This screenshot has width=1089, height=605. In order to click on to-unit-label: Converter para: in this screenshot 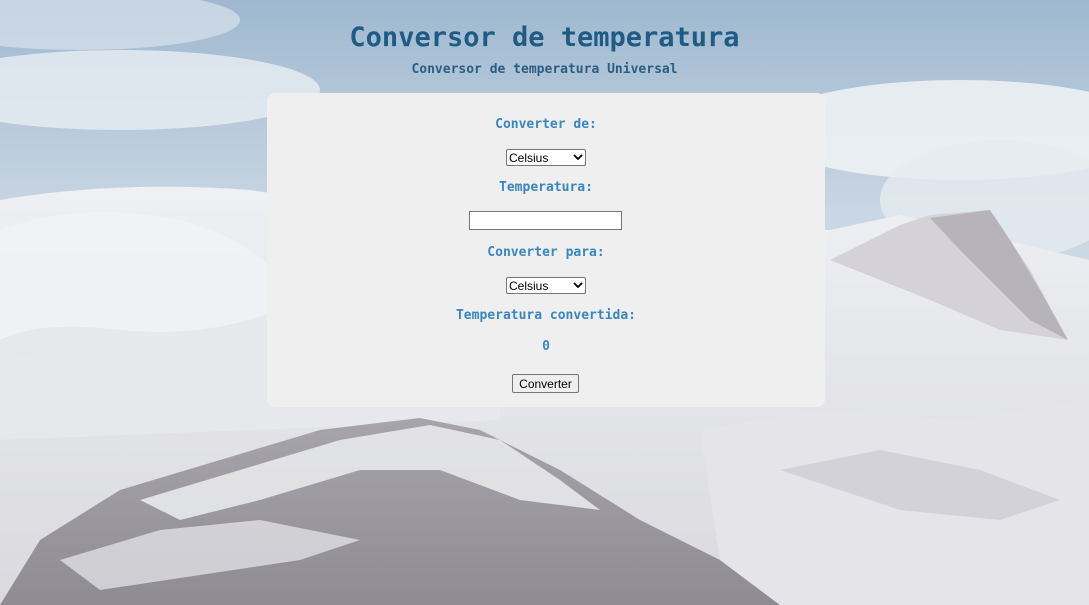, I will do `click(546, 252)`.